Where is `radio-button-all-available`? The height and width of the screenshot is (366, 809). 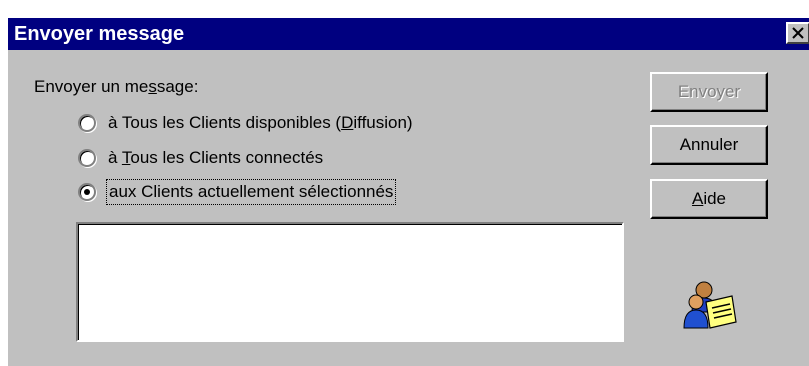
radio-button-all-available is located at coordinates (87, 123).